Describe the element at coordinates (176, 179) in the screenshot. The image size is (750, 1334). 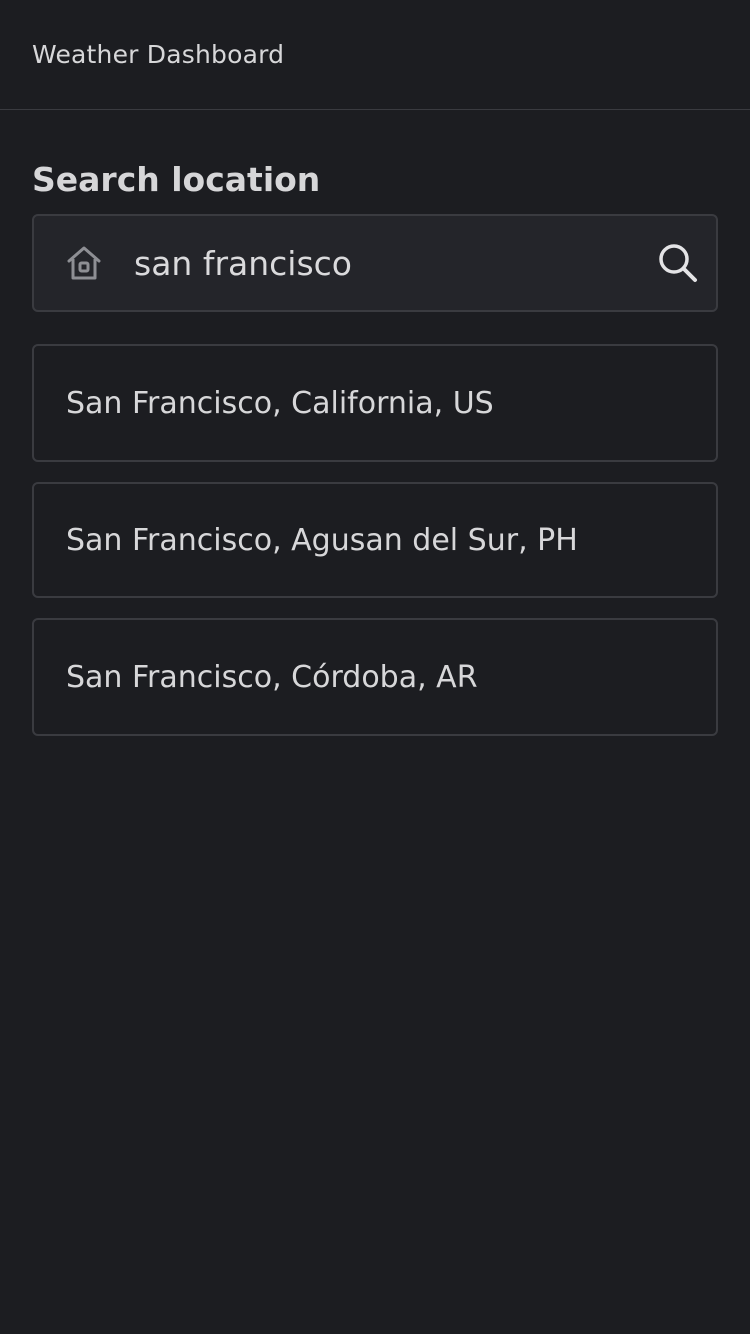
I see `section-title: Search location` at that location.